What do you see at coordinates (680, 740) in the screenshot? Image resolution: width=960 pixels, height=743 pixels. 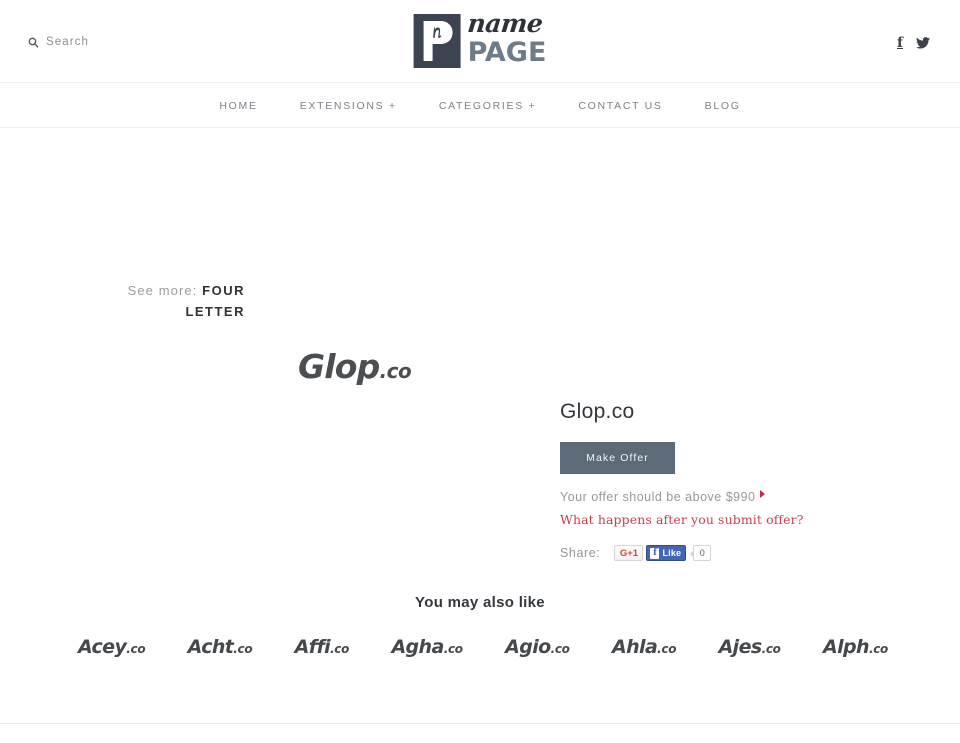 I see `footer-item-contact-us: CONTACT US` at bounding box center [680, 740].